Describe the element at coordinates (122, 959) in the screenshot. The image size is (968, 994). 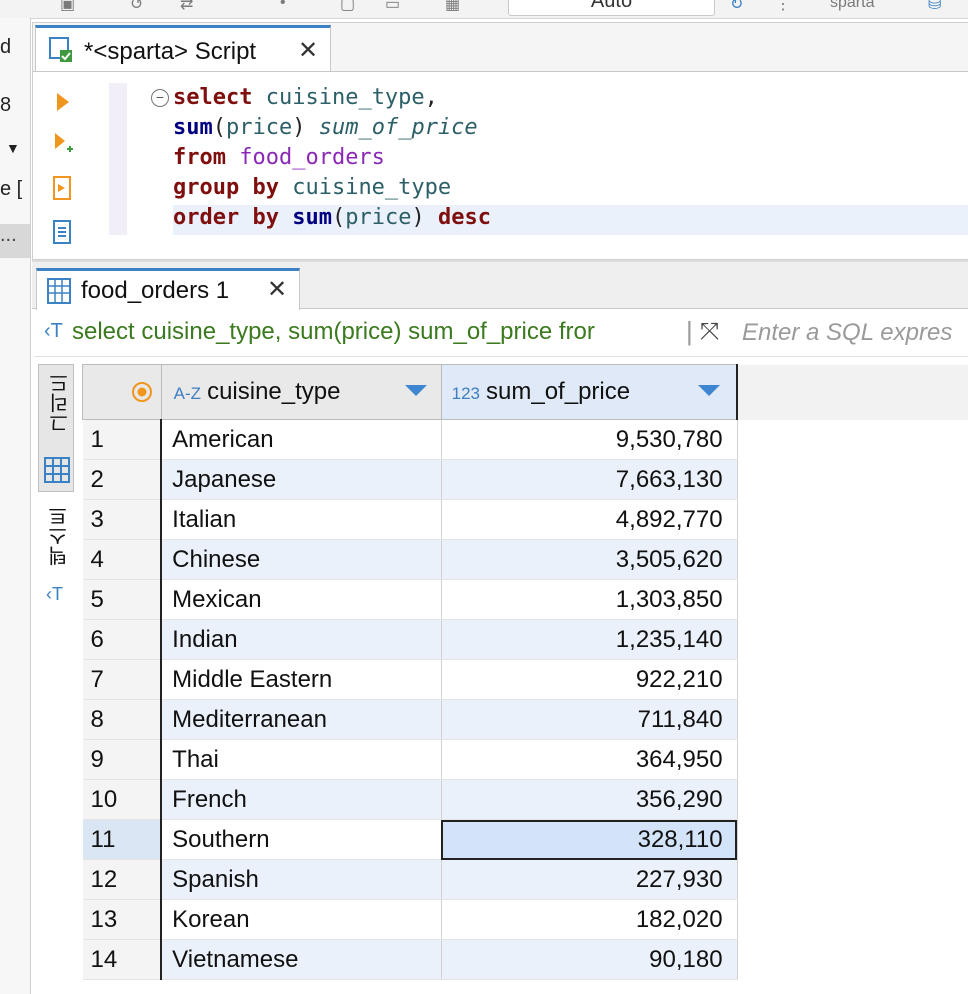
I see `row-number: 14` at that location.